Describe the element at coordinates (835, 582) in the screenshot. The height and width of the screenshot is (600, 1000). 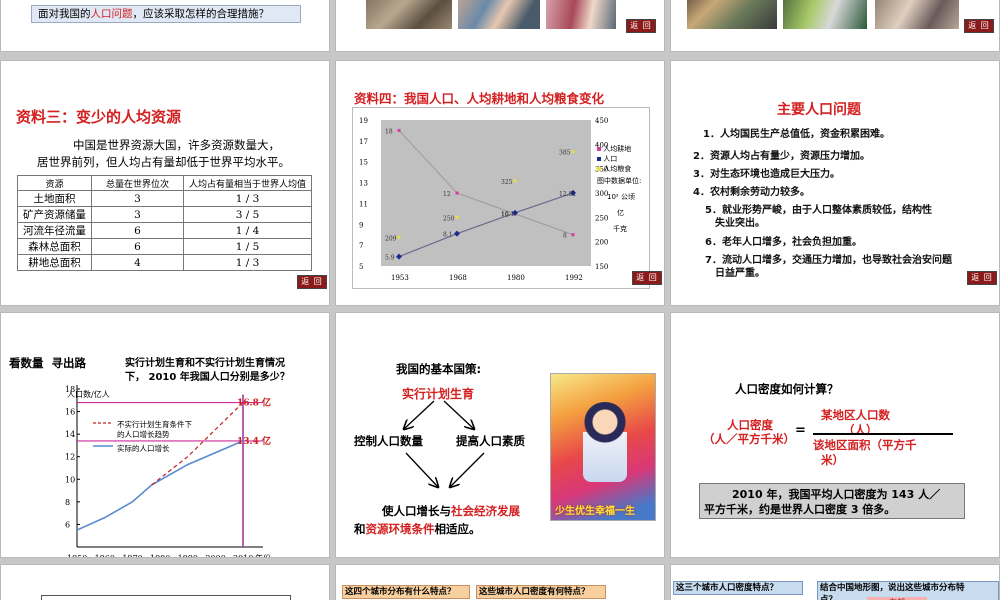
I see `slide-thumbnail-12: 这三个城市人口密度特点？ 结合中国地形图，说出这些城市分布特 点？ 东部` at that location.